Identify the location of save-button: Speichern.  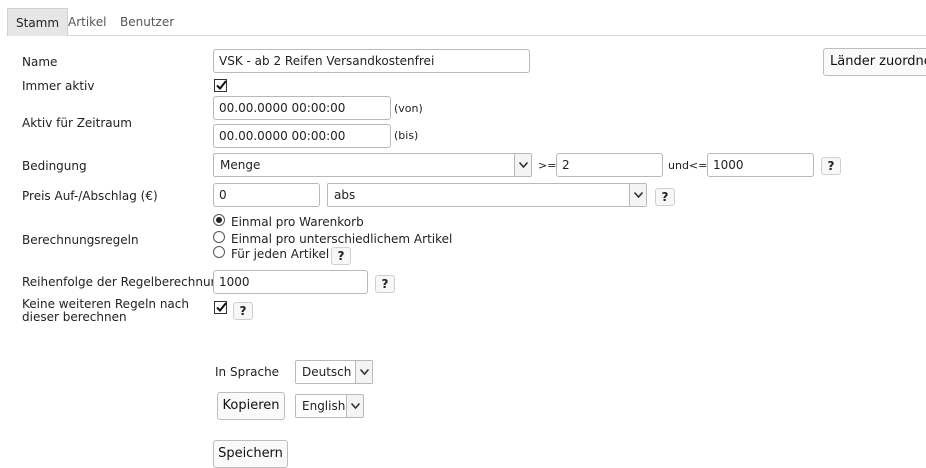
(250, 454).